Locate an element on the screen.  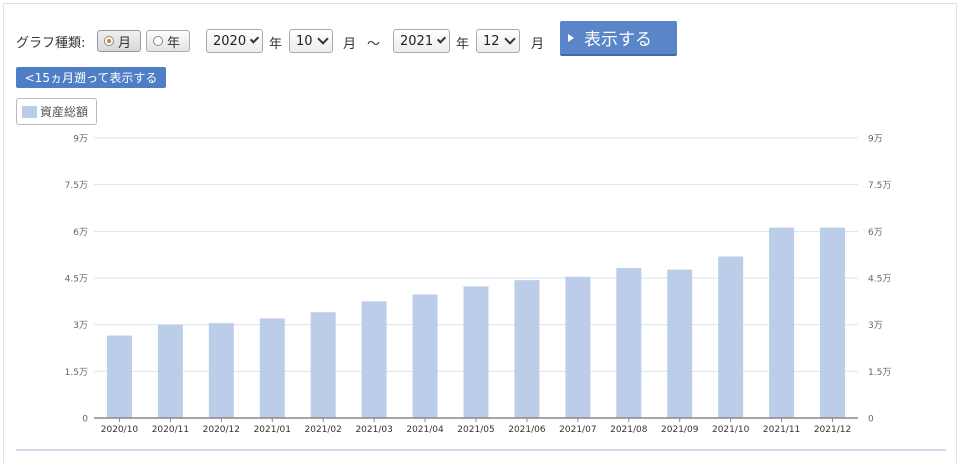
x-tick-label: 2021/11 is located at coordinates (781, 430).